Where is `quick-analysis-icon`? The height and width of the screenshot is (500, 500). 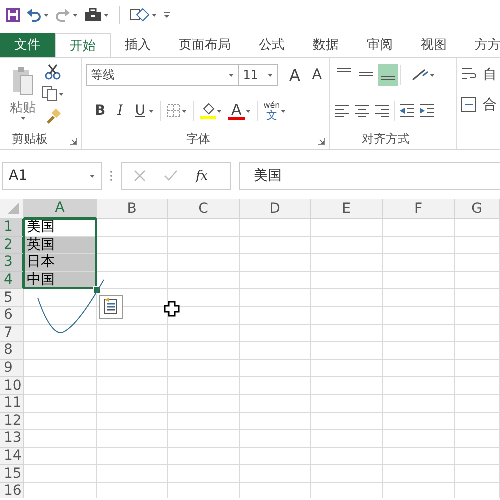
quick-analysis-icon is located at coordinates (111, 307).